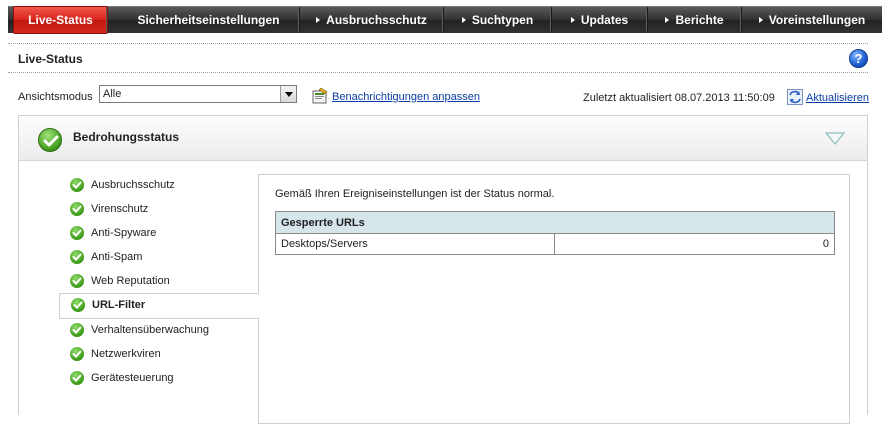  What do you see at coordinates (288, 94) in the screenshot?
I see `chevron-down-icon` at bounding box center [288, 94].